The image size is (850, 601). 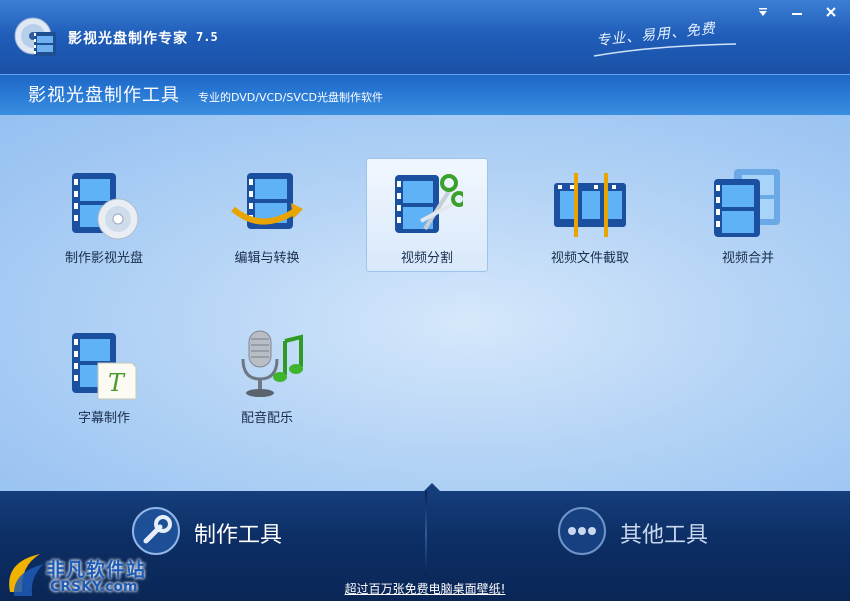 What do you see at coordinates (103, 418) in the screenshot?
I see `tool-label: 字幕制作` at bounding box center [103, 418].